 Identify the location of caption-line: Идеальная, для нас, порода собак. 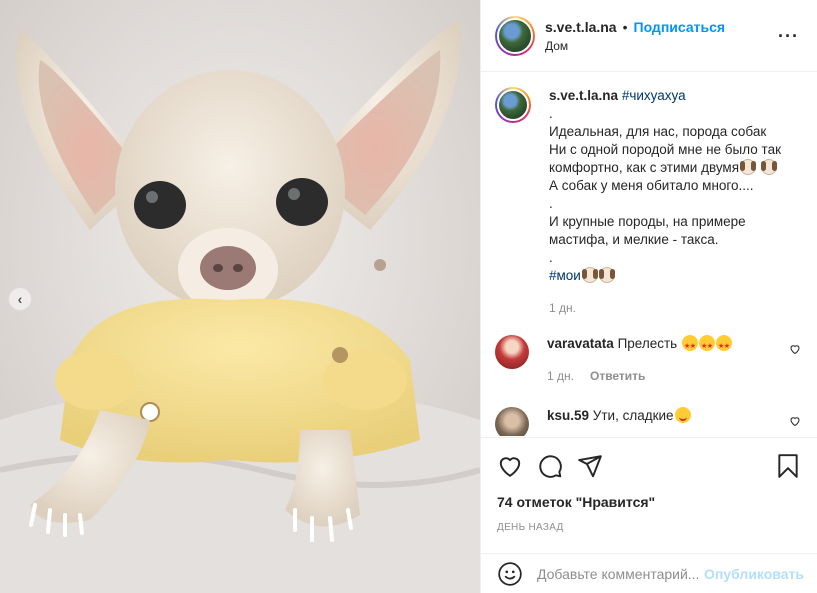
(658, 131).